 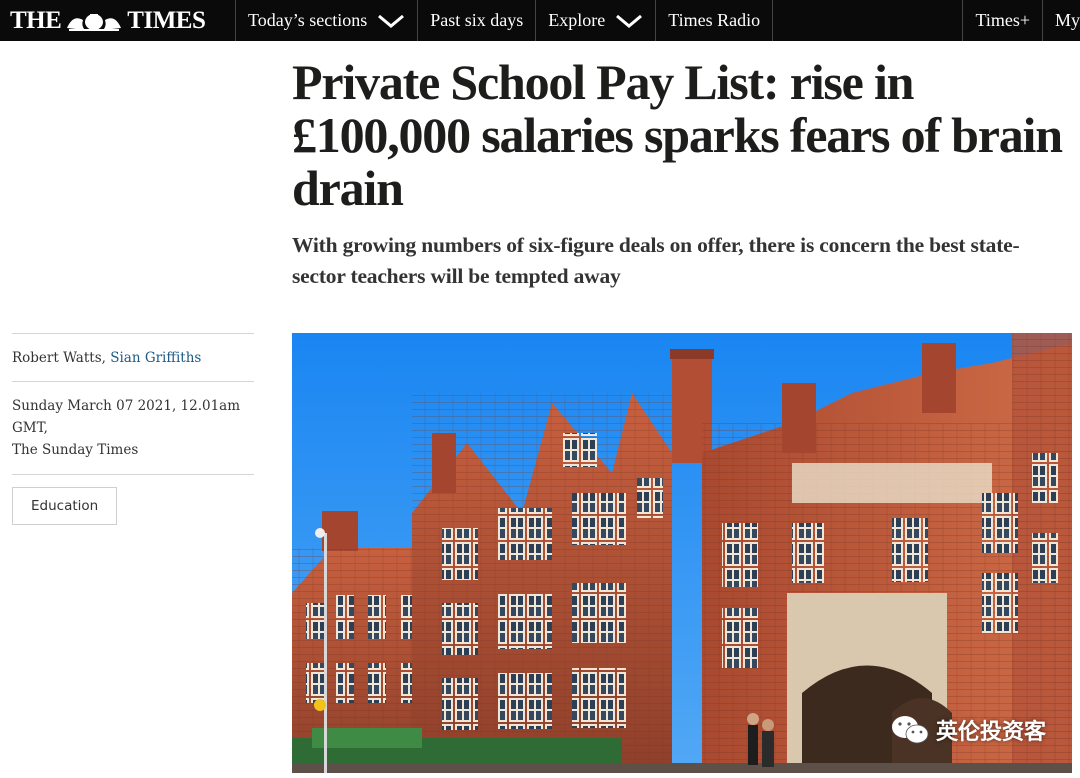 I want to click on publication-name: The Sunday Times, so click(x=75, y=450).